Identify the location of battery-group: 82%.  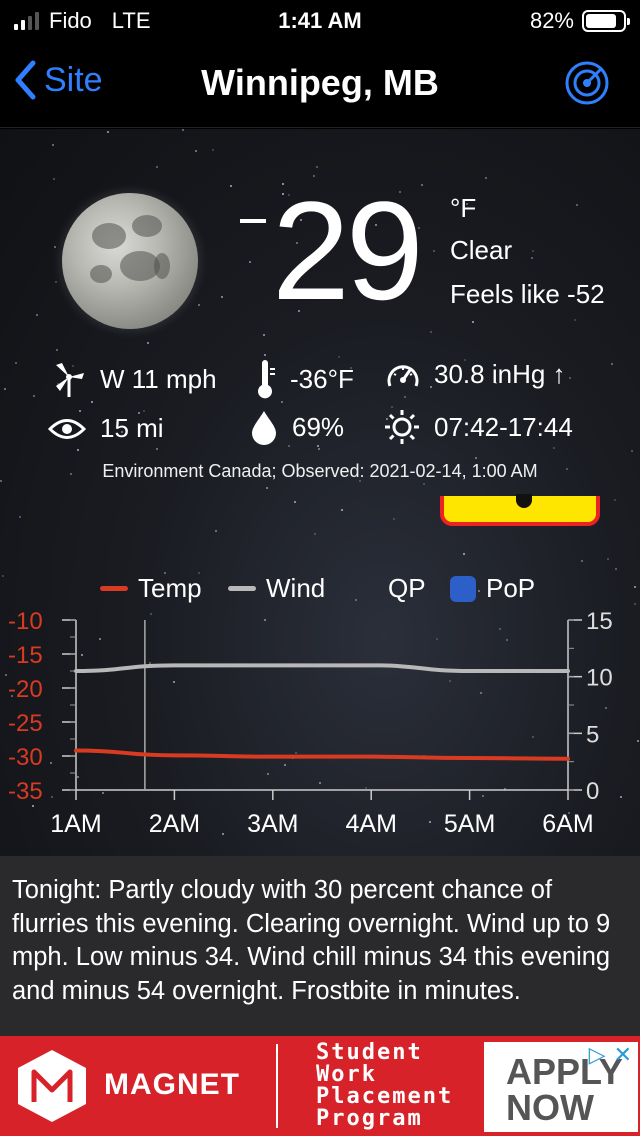
(579, 21).